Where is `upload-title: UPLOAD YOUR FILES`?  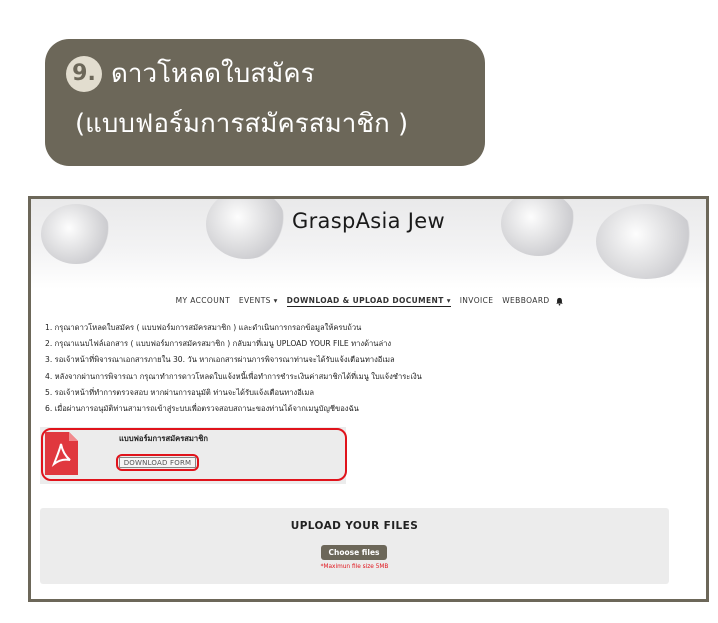
upload-title: UPLOAD YOUR FILES is located at coordinates (354, 526).